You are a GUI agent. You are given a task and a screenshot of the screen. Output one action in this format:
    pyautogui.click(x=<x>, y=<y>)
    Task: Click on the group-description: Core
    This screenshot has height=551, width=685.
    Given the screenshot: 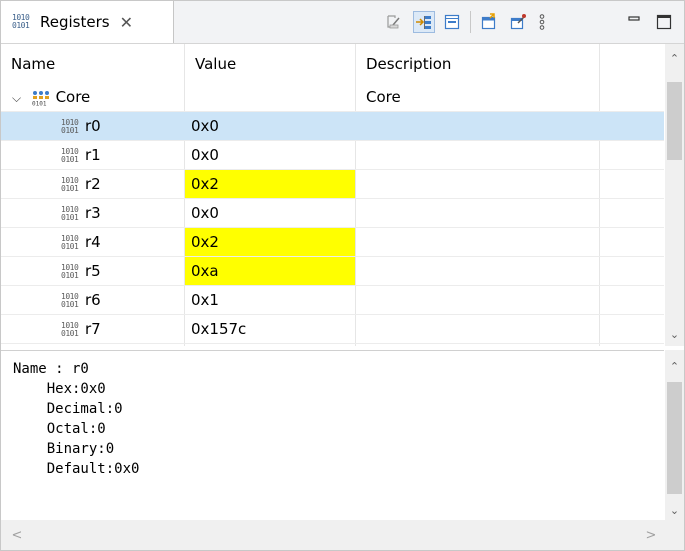 What is the action you would take?
    pyautogui.click(x=383, y=97)
    